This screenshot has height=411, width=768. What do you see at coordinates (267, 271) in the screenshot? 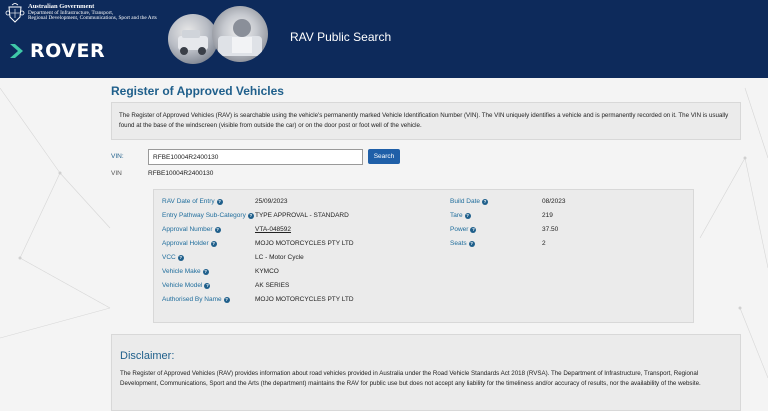
I see `detail-value: KYMCO` at bounding box center [267, 271].